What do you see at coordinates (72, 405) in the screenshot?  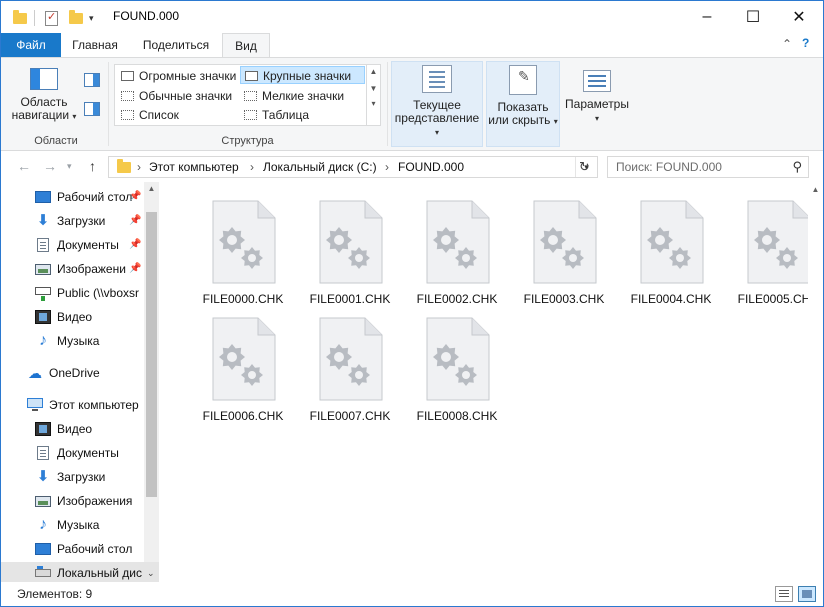 I see `nav-item-this-pc: Этот компьютер` at bounding box center [72, 405].